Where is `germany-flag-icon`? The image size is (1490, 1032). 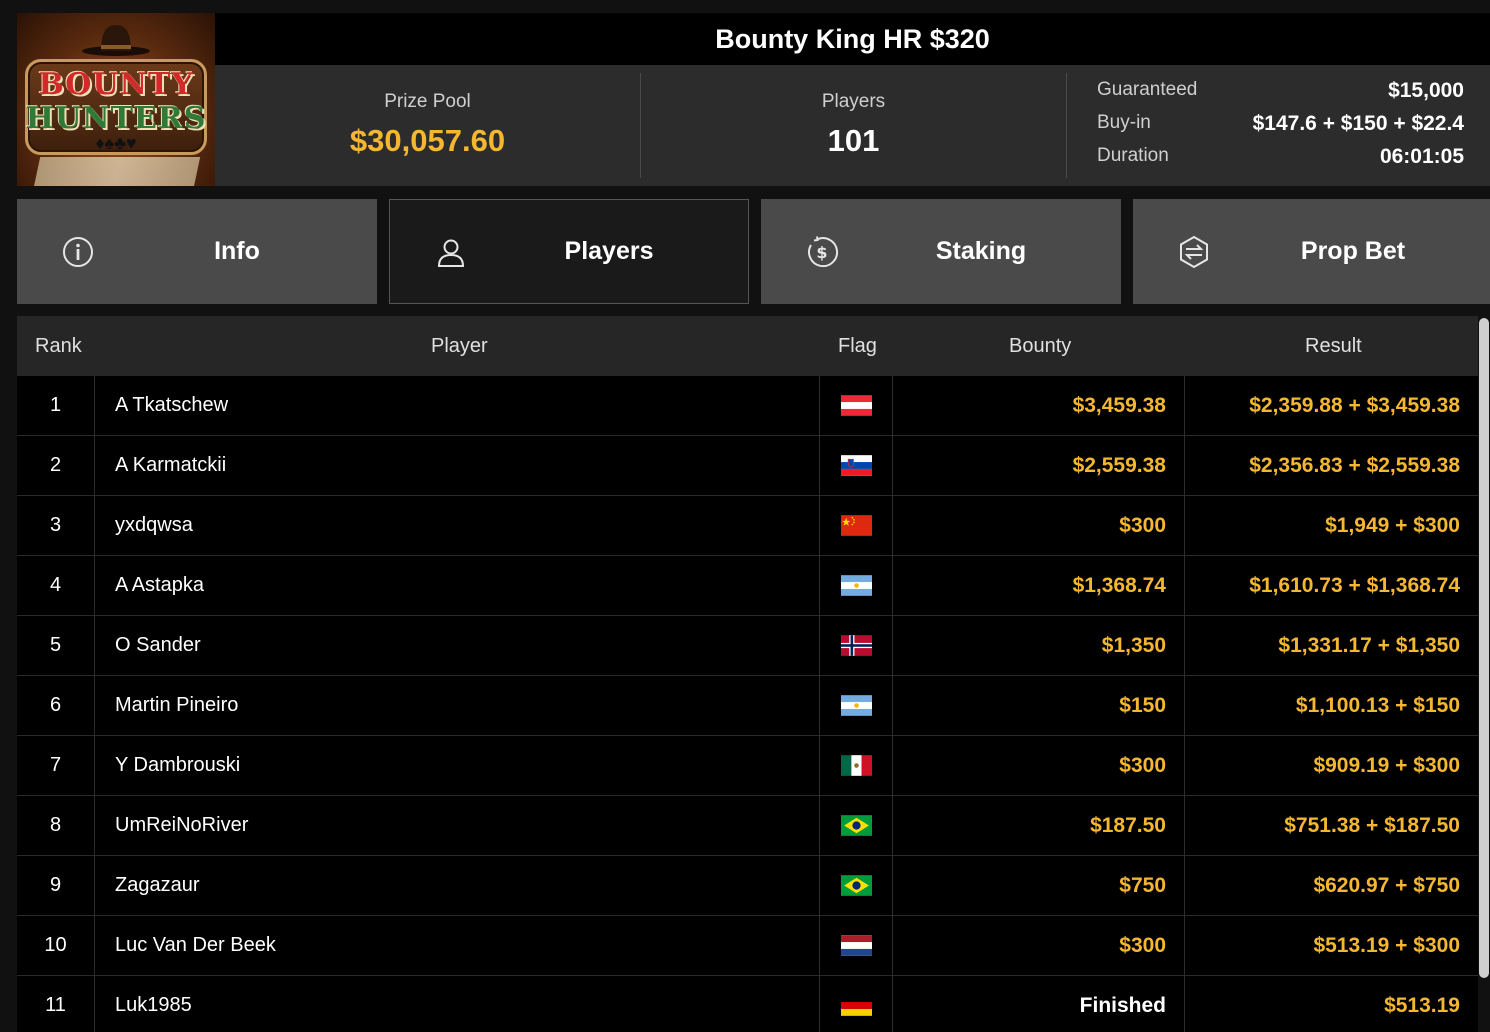 germany-flag-icon is located at coordinates (856, 1005).